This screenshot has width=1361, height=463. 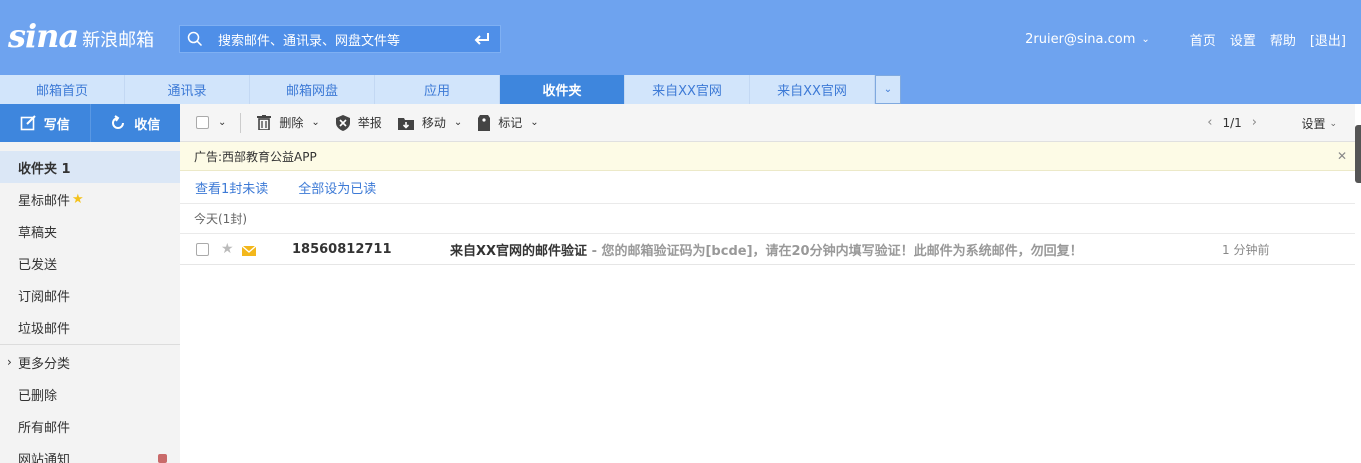 I want to click on write-button: 写信, so click(x=45, y=123).